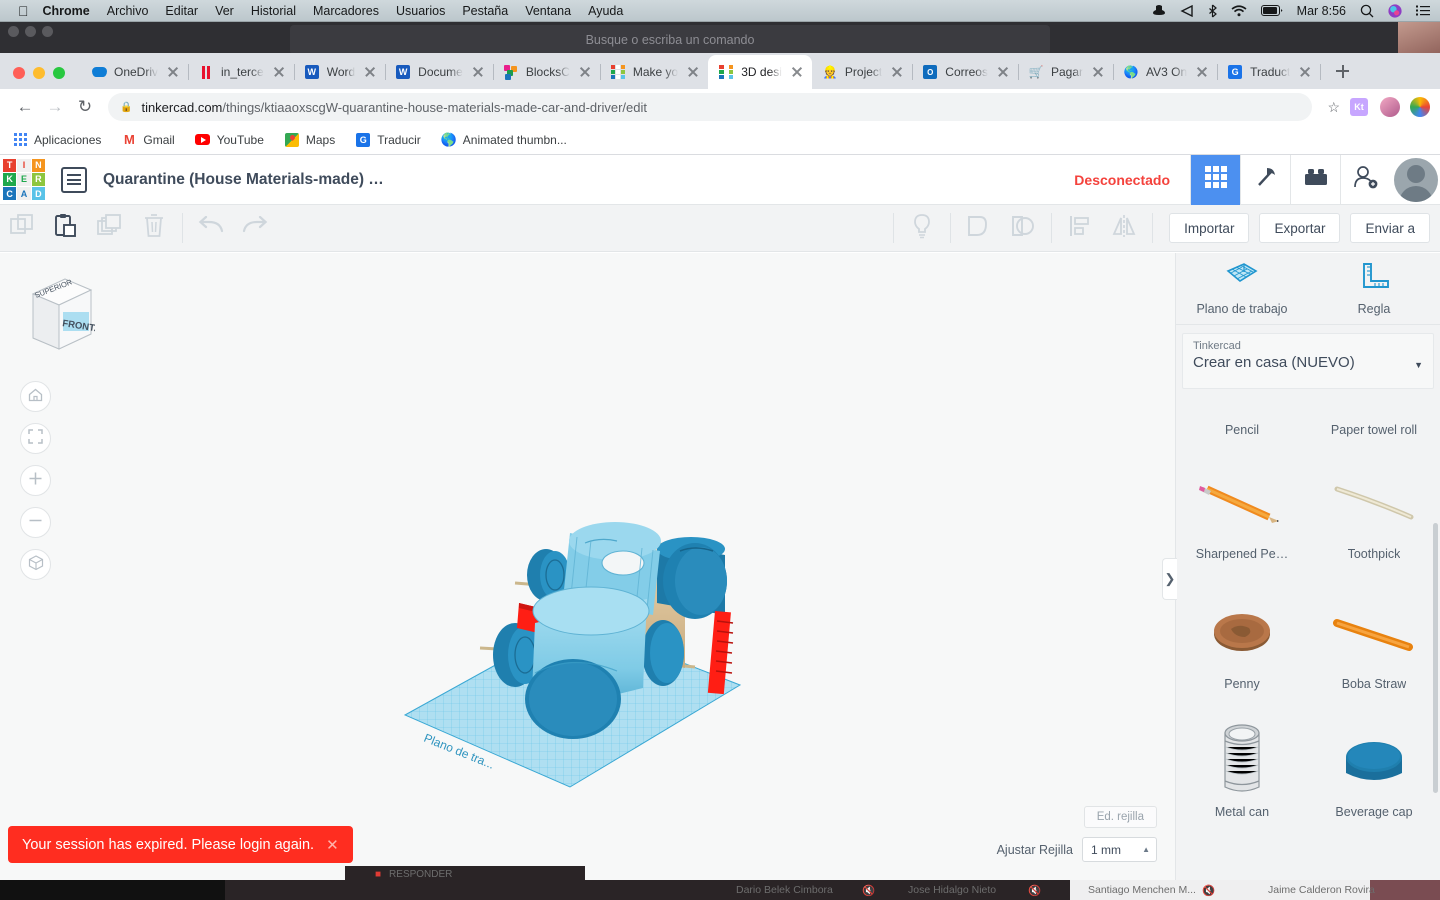 Image resolution: width=1440 pixels, height=900 pixels. What do you see at coordinates (1367, 11) in the screenshot?
I see `search-icon` at bounding box center [1367, 11].